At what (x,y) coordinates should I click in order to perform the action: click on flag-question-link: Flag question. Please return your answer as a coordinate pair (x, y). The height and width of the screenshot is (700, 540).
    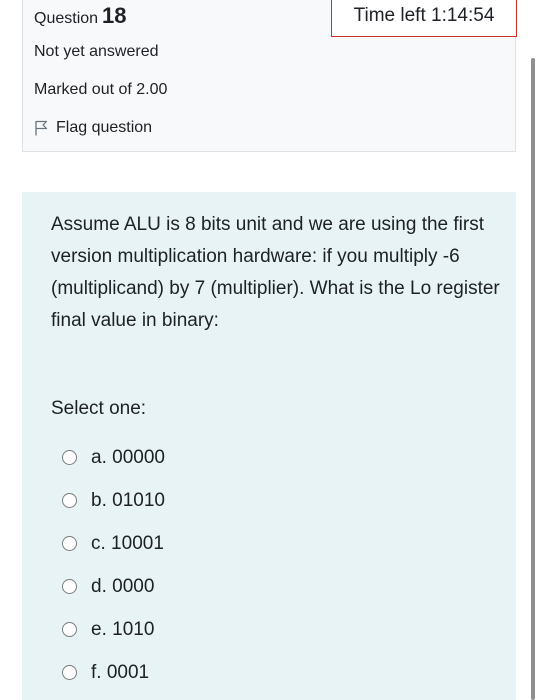
    Looking at the image, I should click on (93, 128).